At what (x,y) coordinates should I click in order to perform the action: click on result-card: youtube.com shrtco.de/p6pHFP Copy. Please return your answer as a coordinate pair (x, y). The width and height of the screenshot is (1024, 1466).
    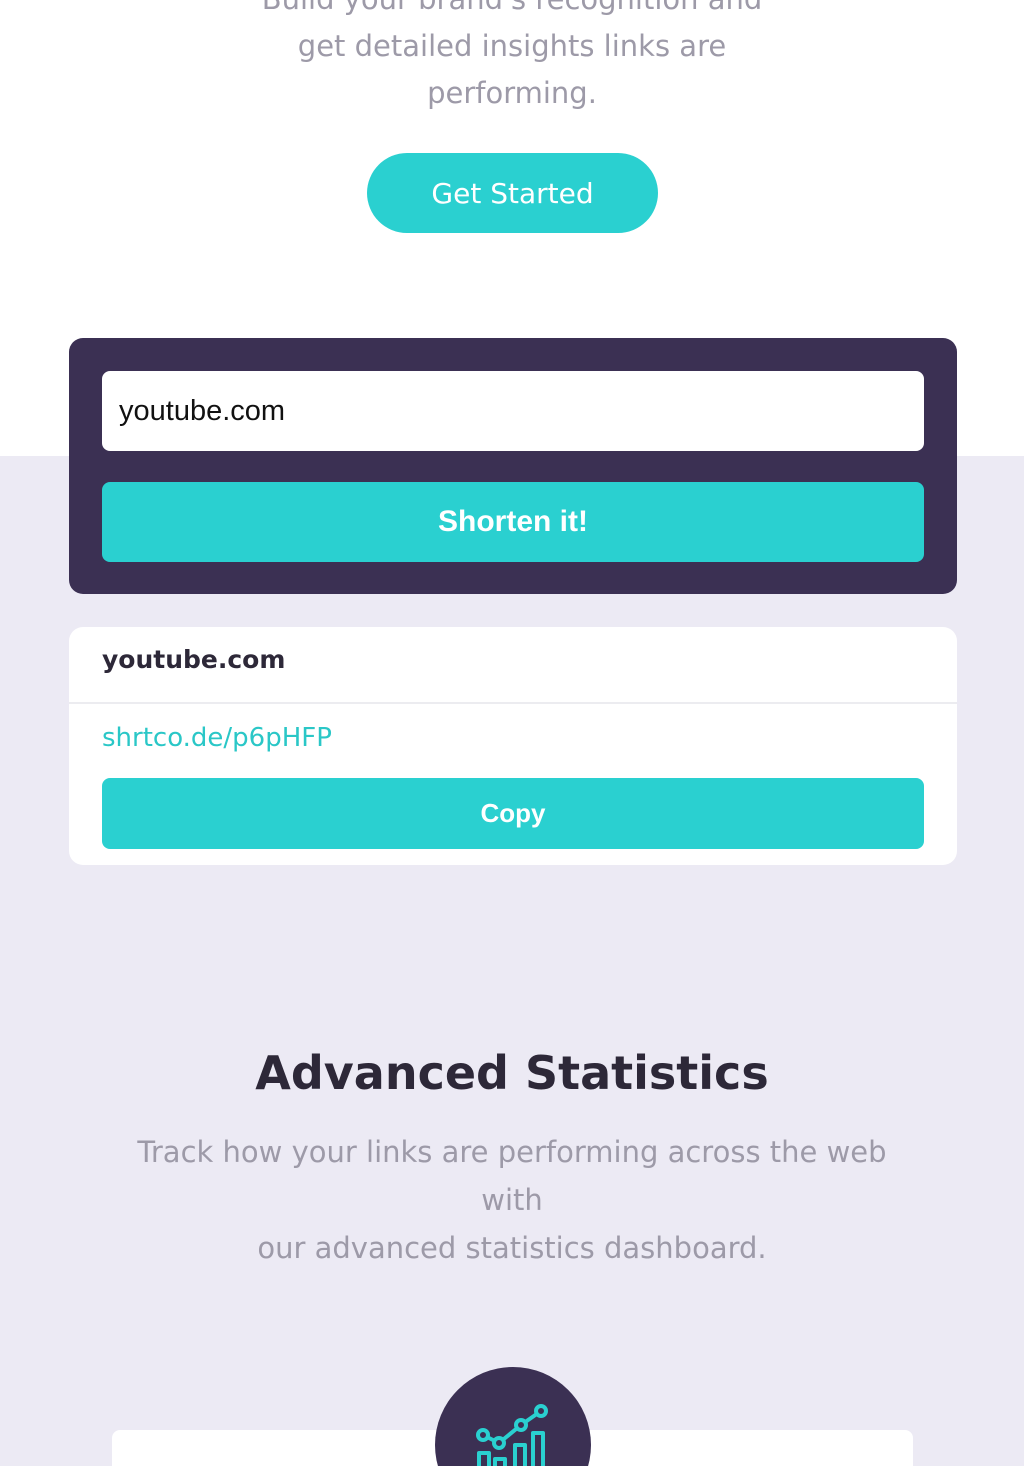
    Looking at the image, I should click on (513, 746).